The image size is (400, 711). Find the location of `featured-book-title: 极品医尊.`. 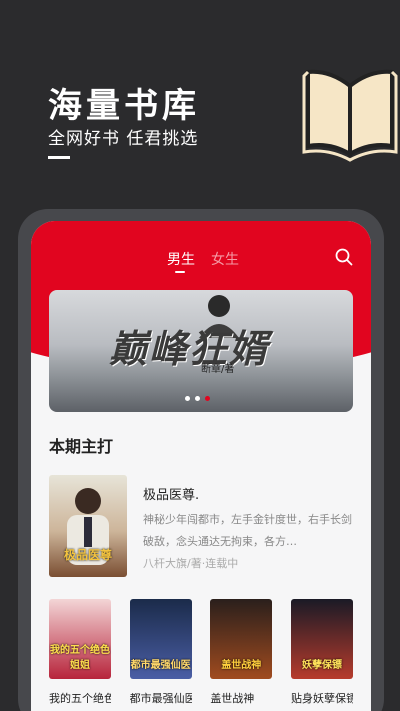

featured-book-title: 极品医尊. is located at coordinates (171, 493).